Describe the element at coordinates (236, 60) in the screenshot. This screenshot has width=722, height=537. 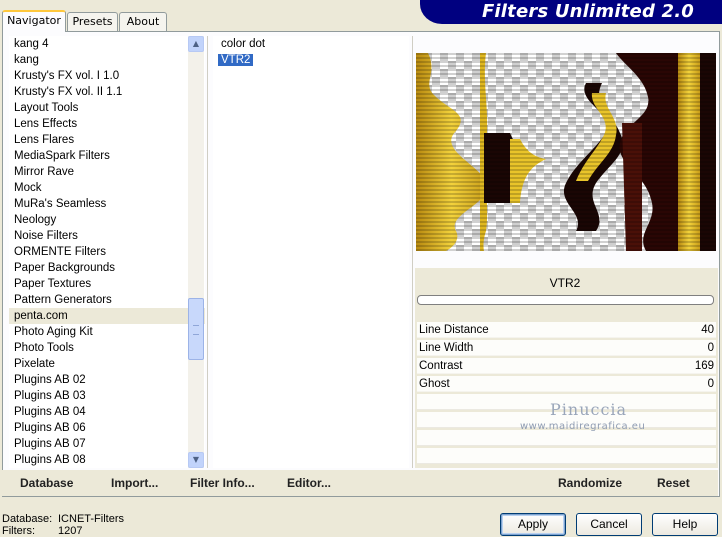
I see `filter-item-label: VTR2` at that location.